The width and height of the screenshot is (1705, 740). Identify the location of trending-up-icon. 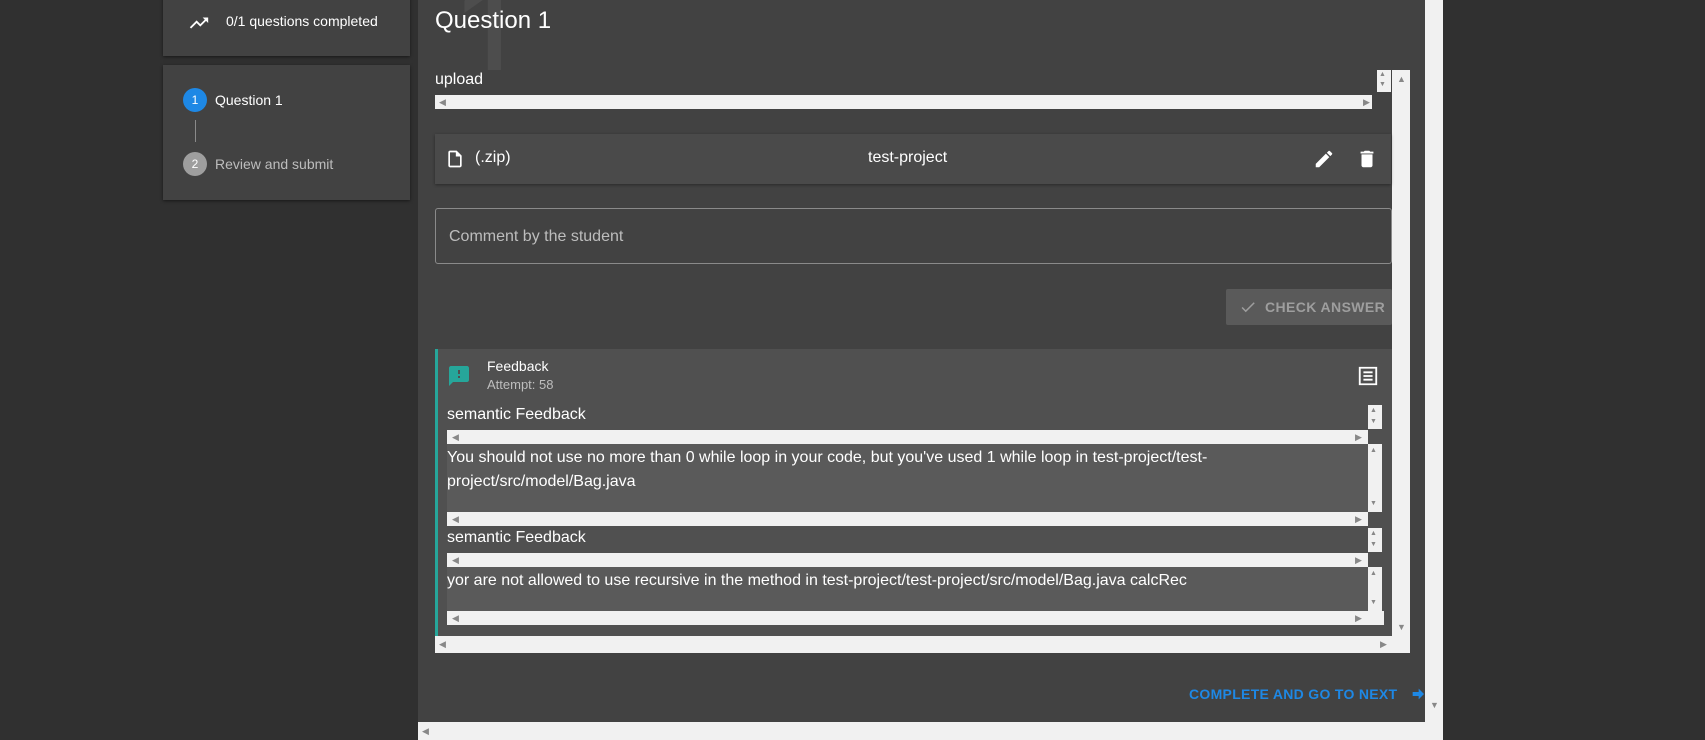
(199, 23).